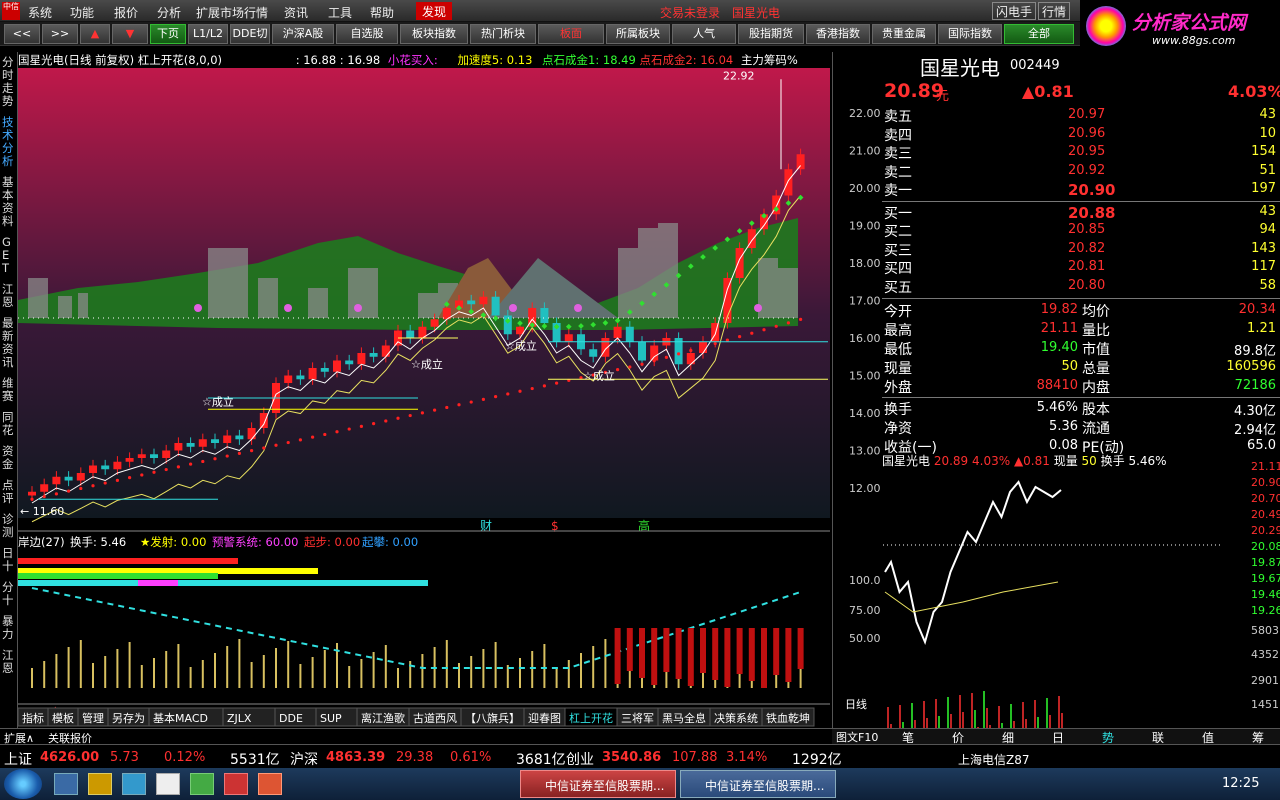  What do you see at coordinates (690, 12) in the screenshot?
I see `login-status: 交易未登录` at bounding box center [690, 12].